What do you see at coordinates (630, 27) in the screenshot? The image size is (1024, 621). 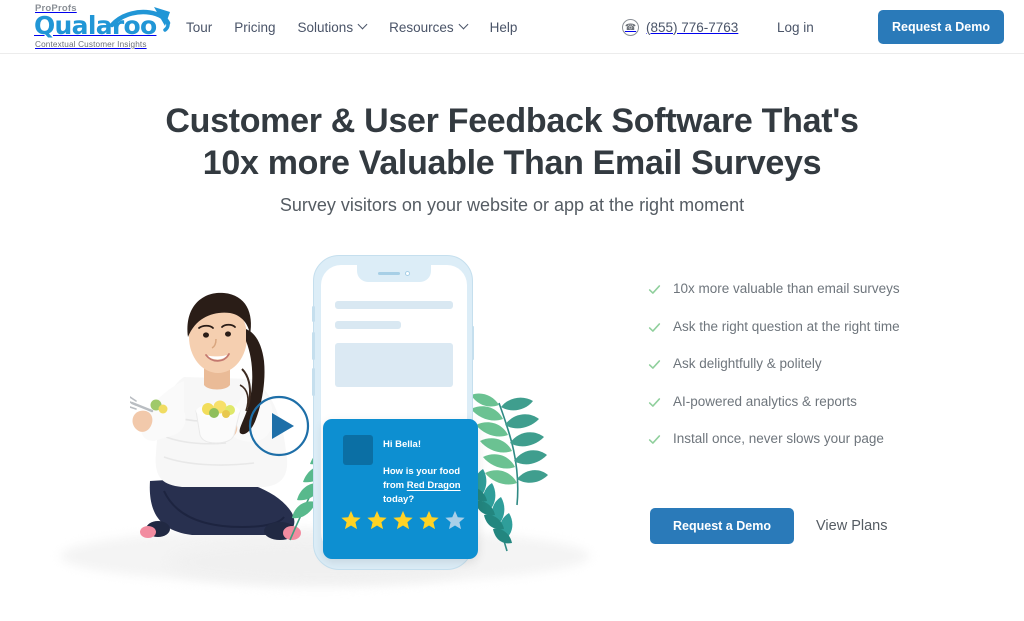 I see `phone-icon: ☎` at bounding box center [630, 27].